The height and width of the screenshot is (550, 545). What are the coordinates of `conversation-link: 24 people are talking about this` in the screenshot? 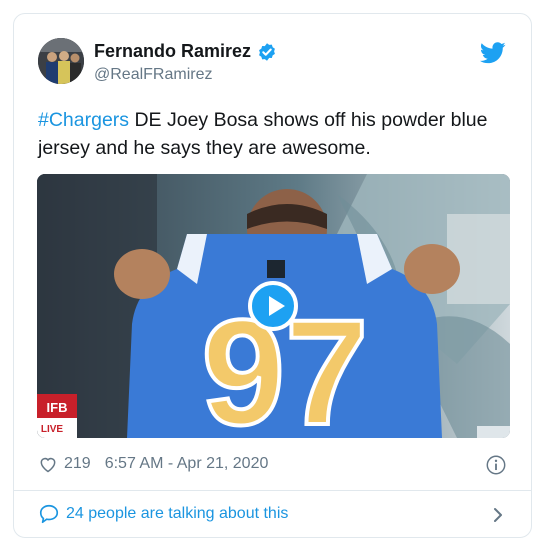 It's located at (163, 514).